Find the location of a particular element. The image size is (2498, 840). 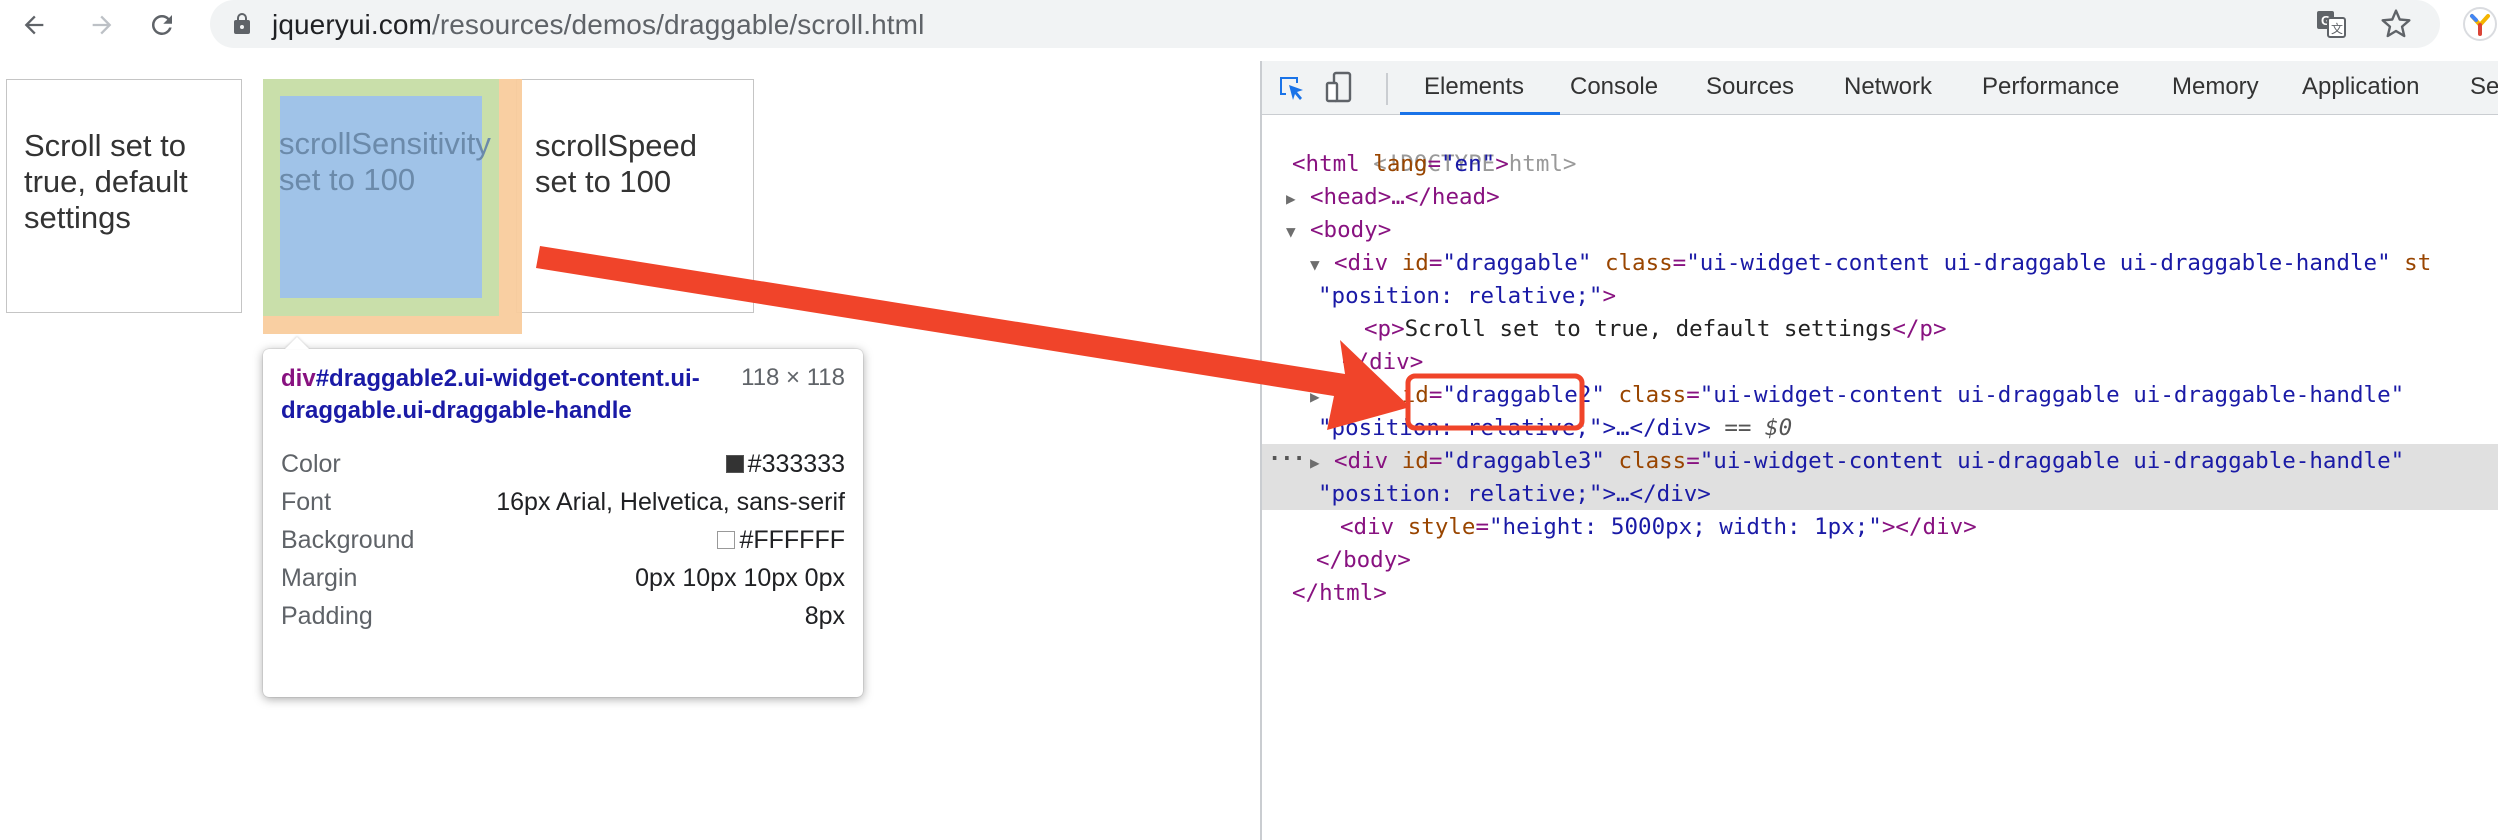

dom-line-html: <html lang="en"> is located at coordinates (1400, 164).